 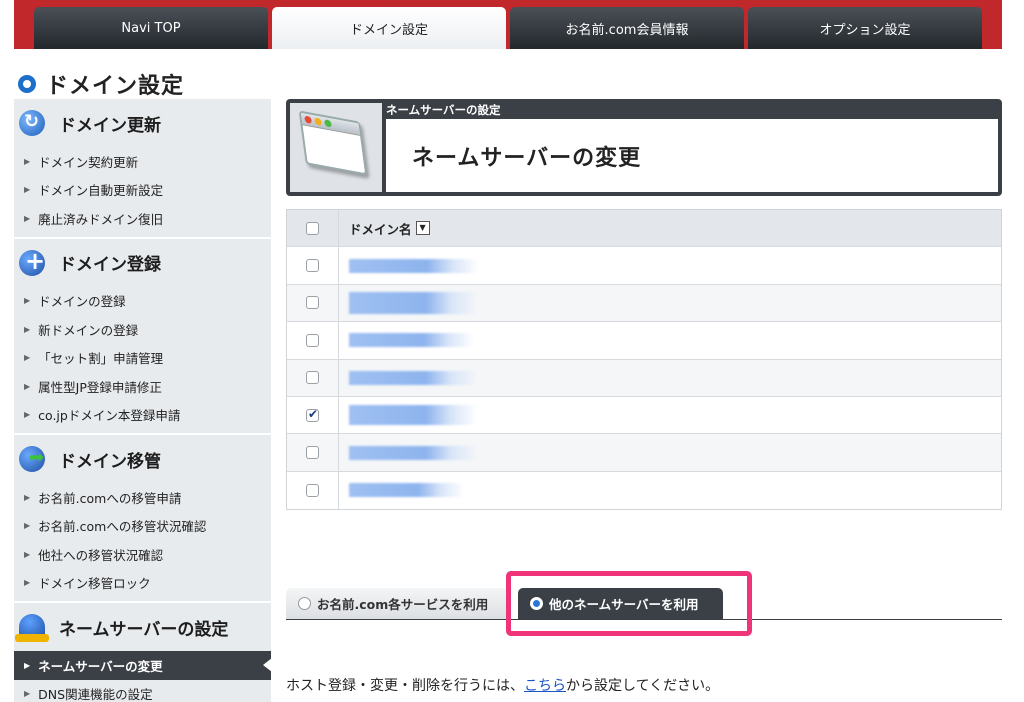 What do you see at coordinates (527, 158) in the screenshot?
I see `header-title: ネームサーバーの変更` at bounding box center [527, 158].